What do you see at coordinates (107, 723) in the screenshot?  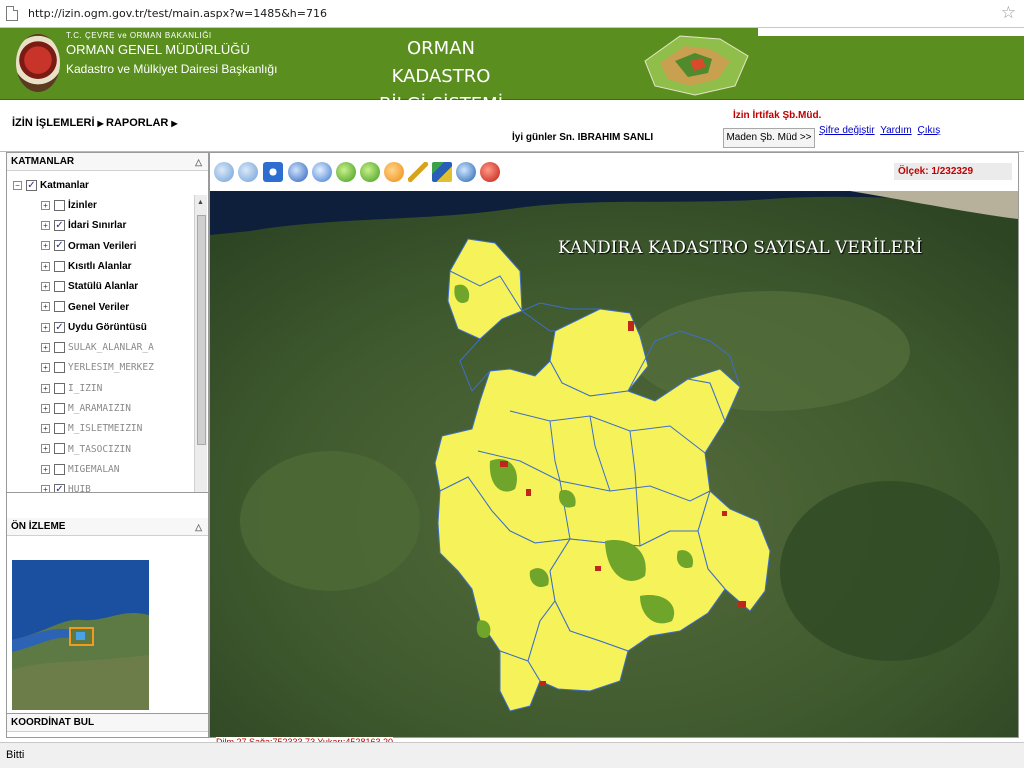 I see `coordinate-panel-header: KOORDİNAT BUL` at bounding box center [107, 723].